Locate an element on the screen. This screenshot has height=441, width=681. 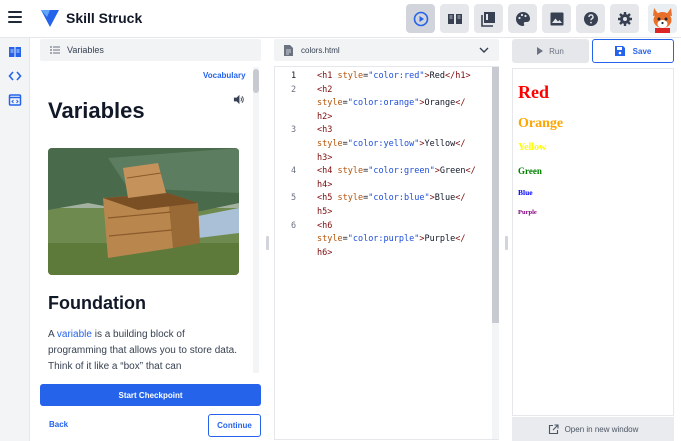
lesson-scrollbar-thumb is located at coordinates (256, 81).